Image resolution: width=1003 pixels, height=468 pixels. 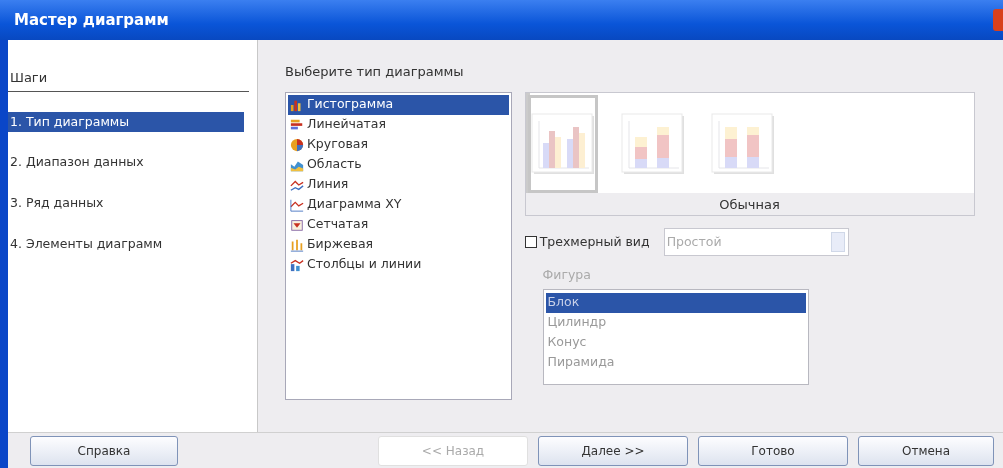 I want to click on checkbox, so click(x=530, y=242).